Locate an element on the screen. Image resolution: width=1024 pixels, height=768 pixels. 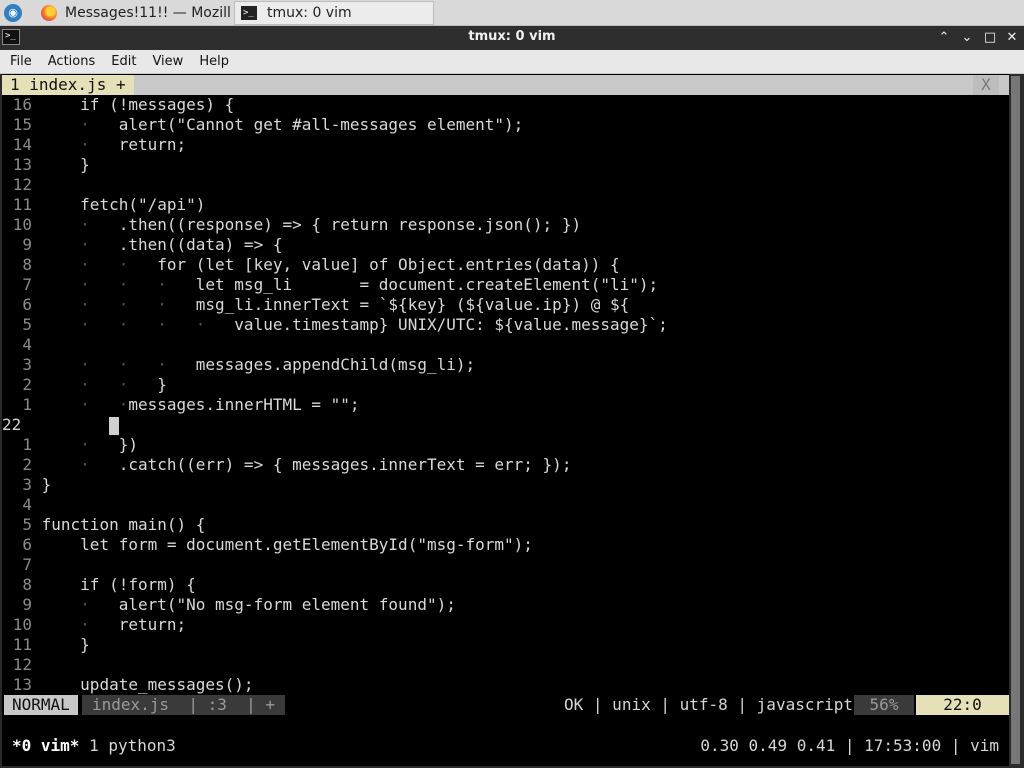
vim-mode-indicator: NORMAL is located at coordinates (41, 705).